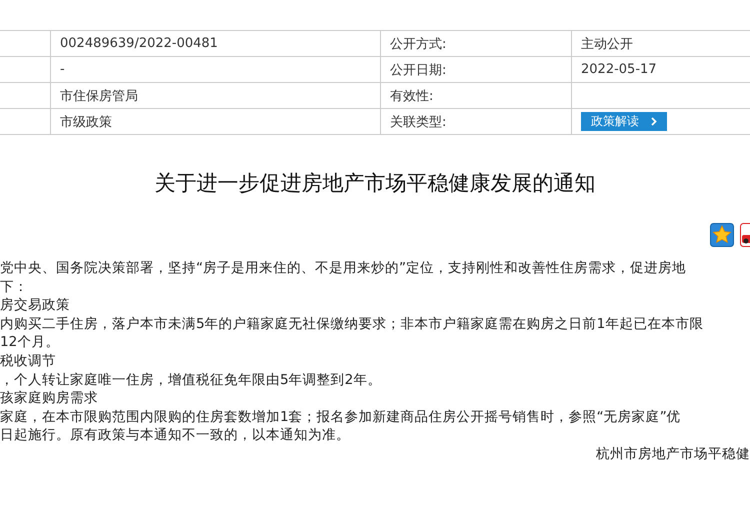  What do you see at coordinates (672, 454) in the screenshot?
I see `signature-text: 杭州市房地产市场平稳健` at bounding box center [672, 454].